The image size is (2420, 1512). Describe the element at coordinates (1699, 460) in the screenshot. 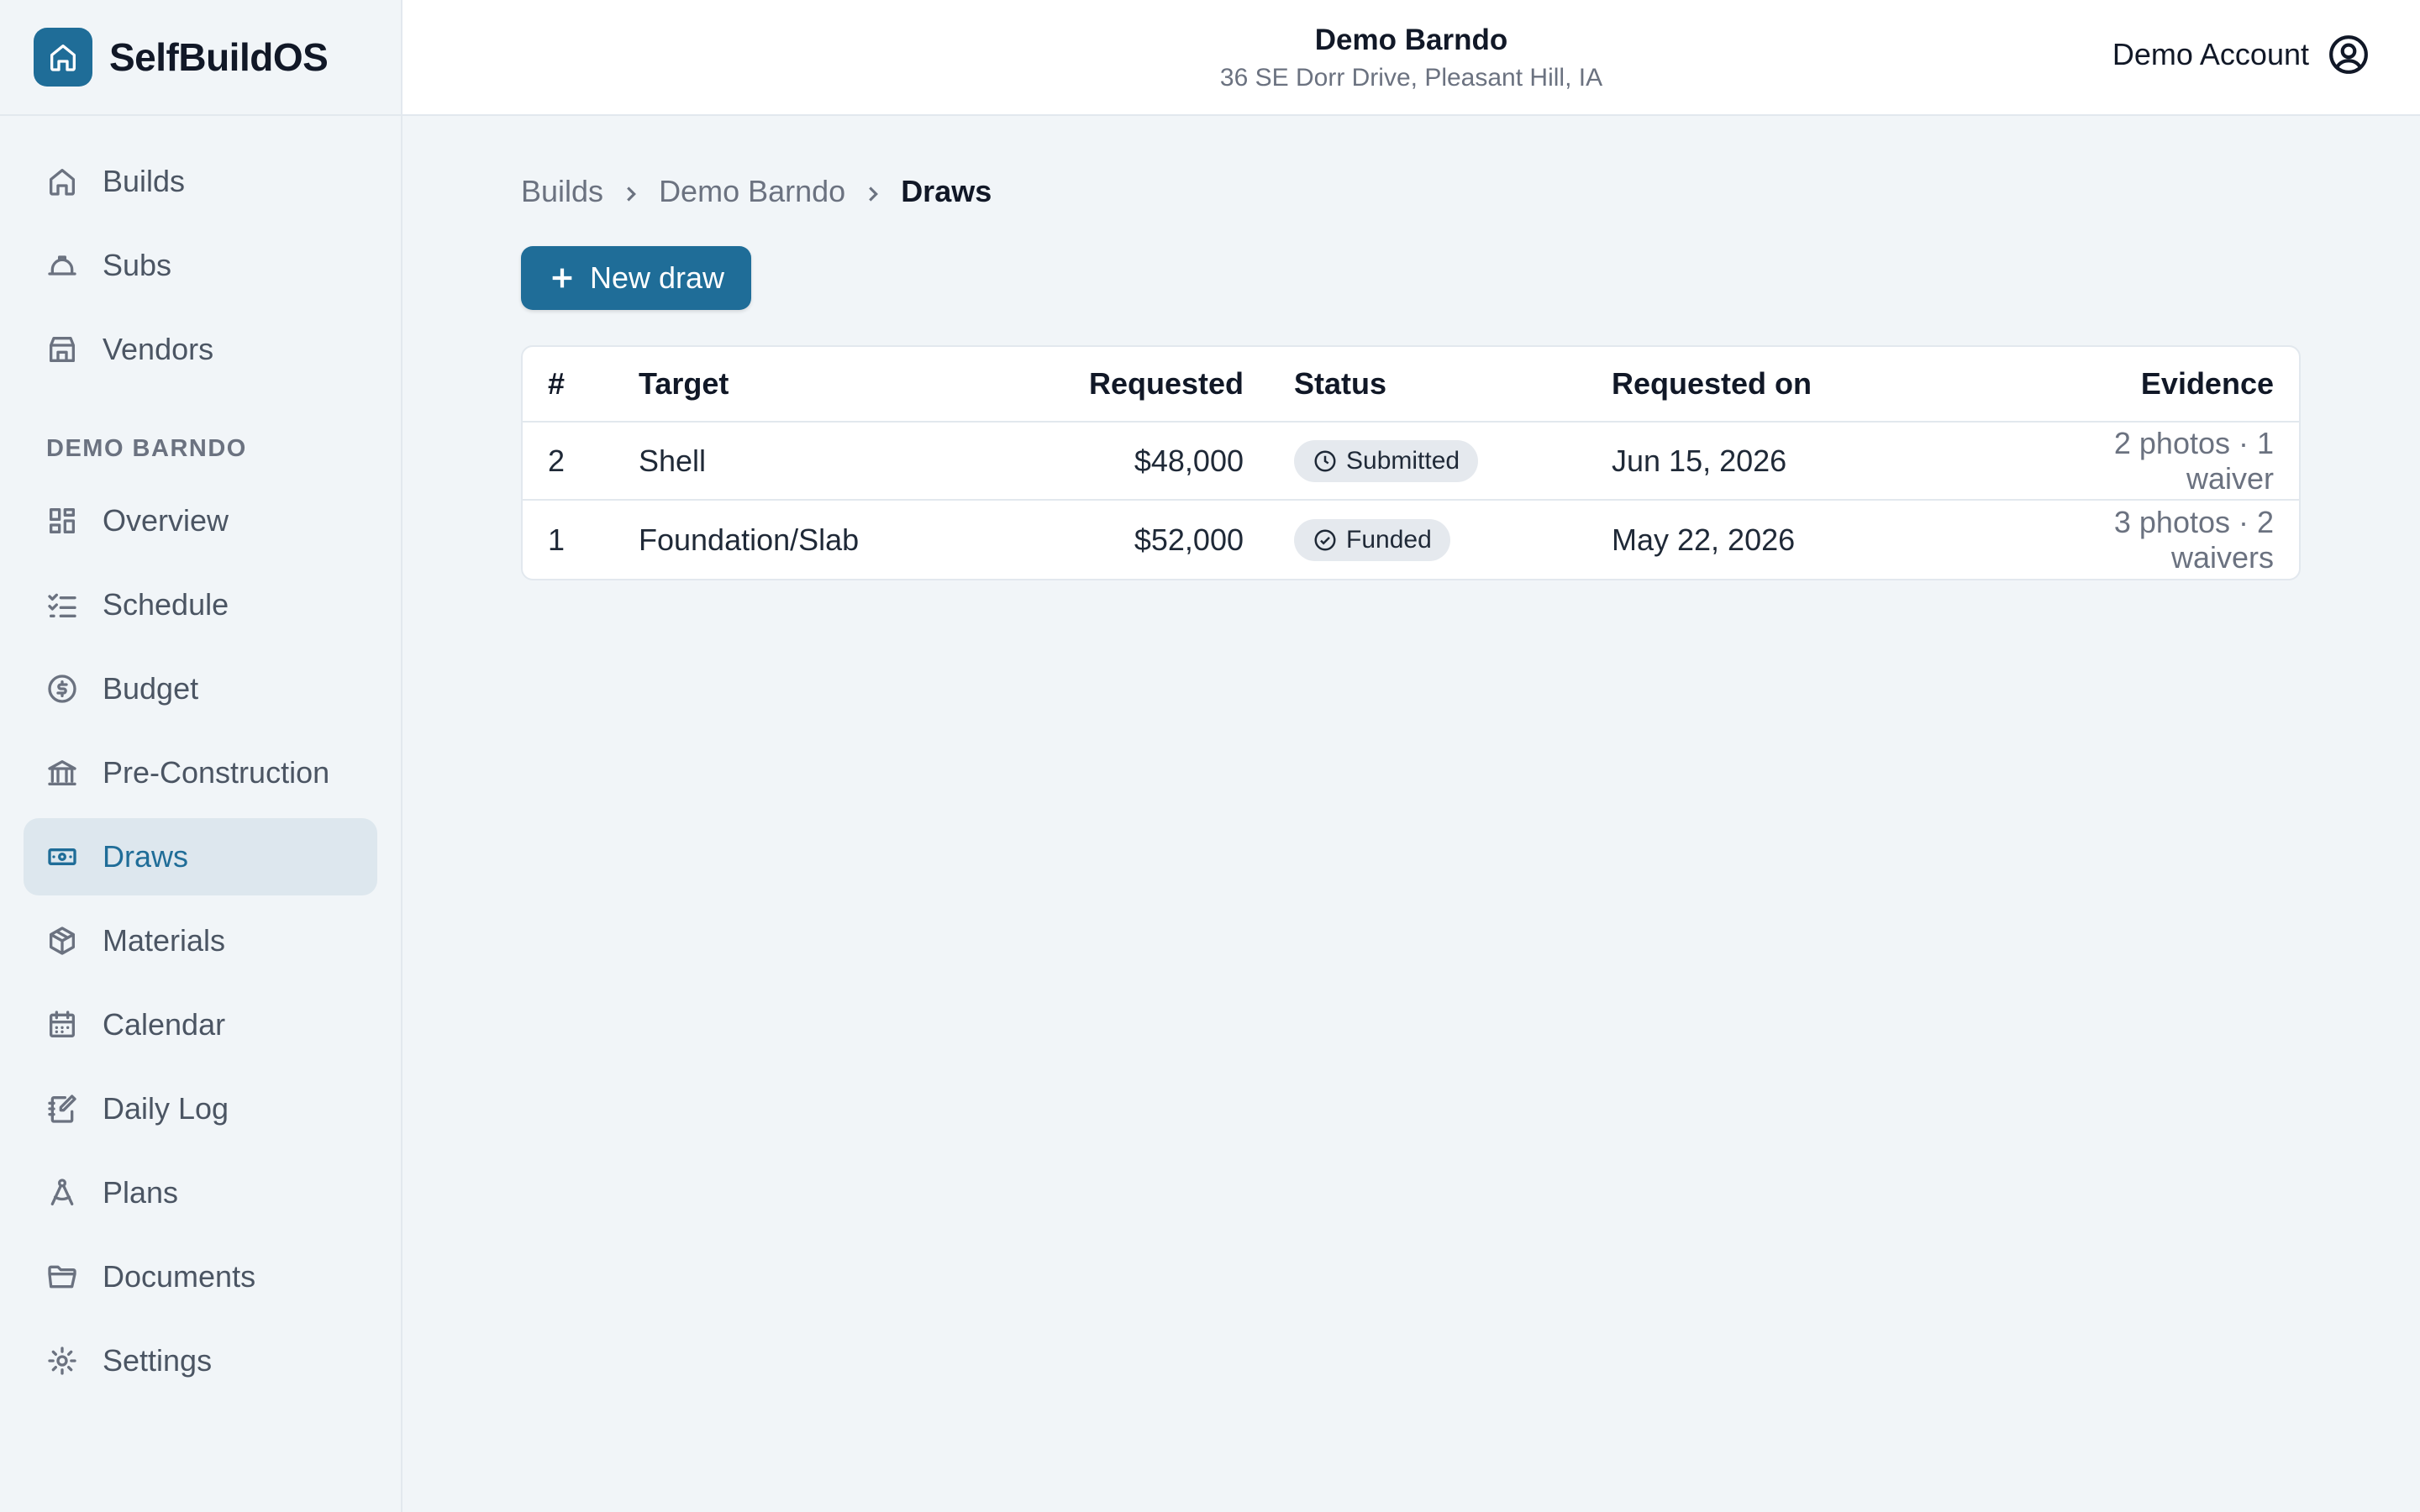

I see `draw-date: Jun 15, 2026` at that location.